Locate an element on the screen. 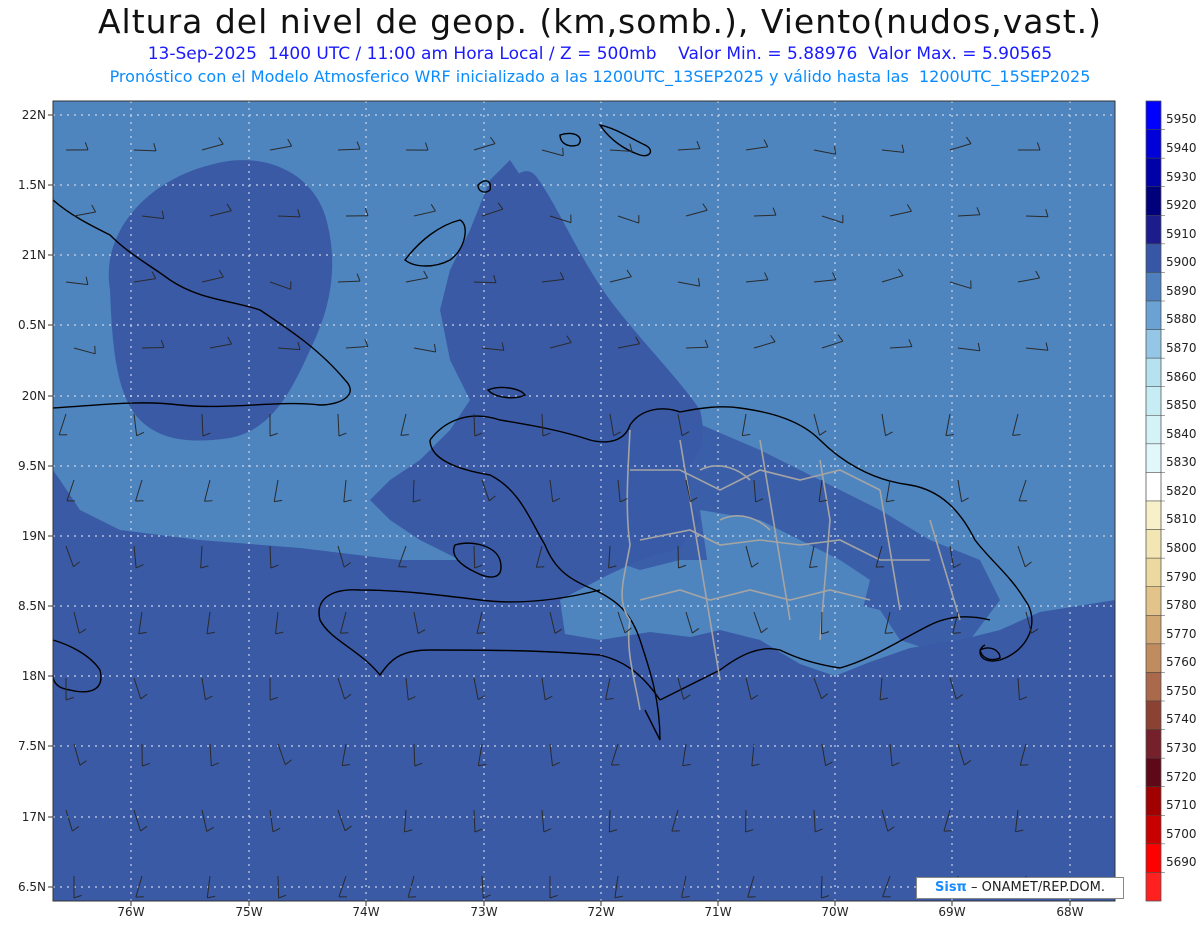 This screenshot has height=927, width=1200. lat-label: 9.5N is located at coordinates (31, 466).